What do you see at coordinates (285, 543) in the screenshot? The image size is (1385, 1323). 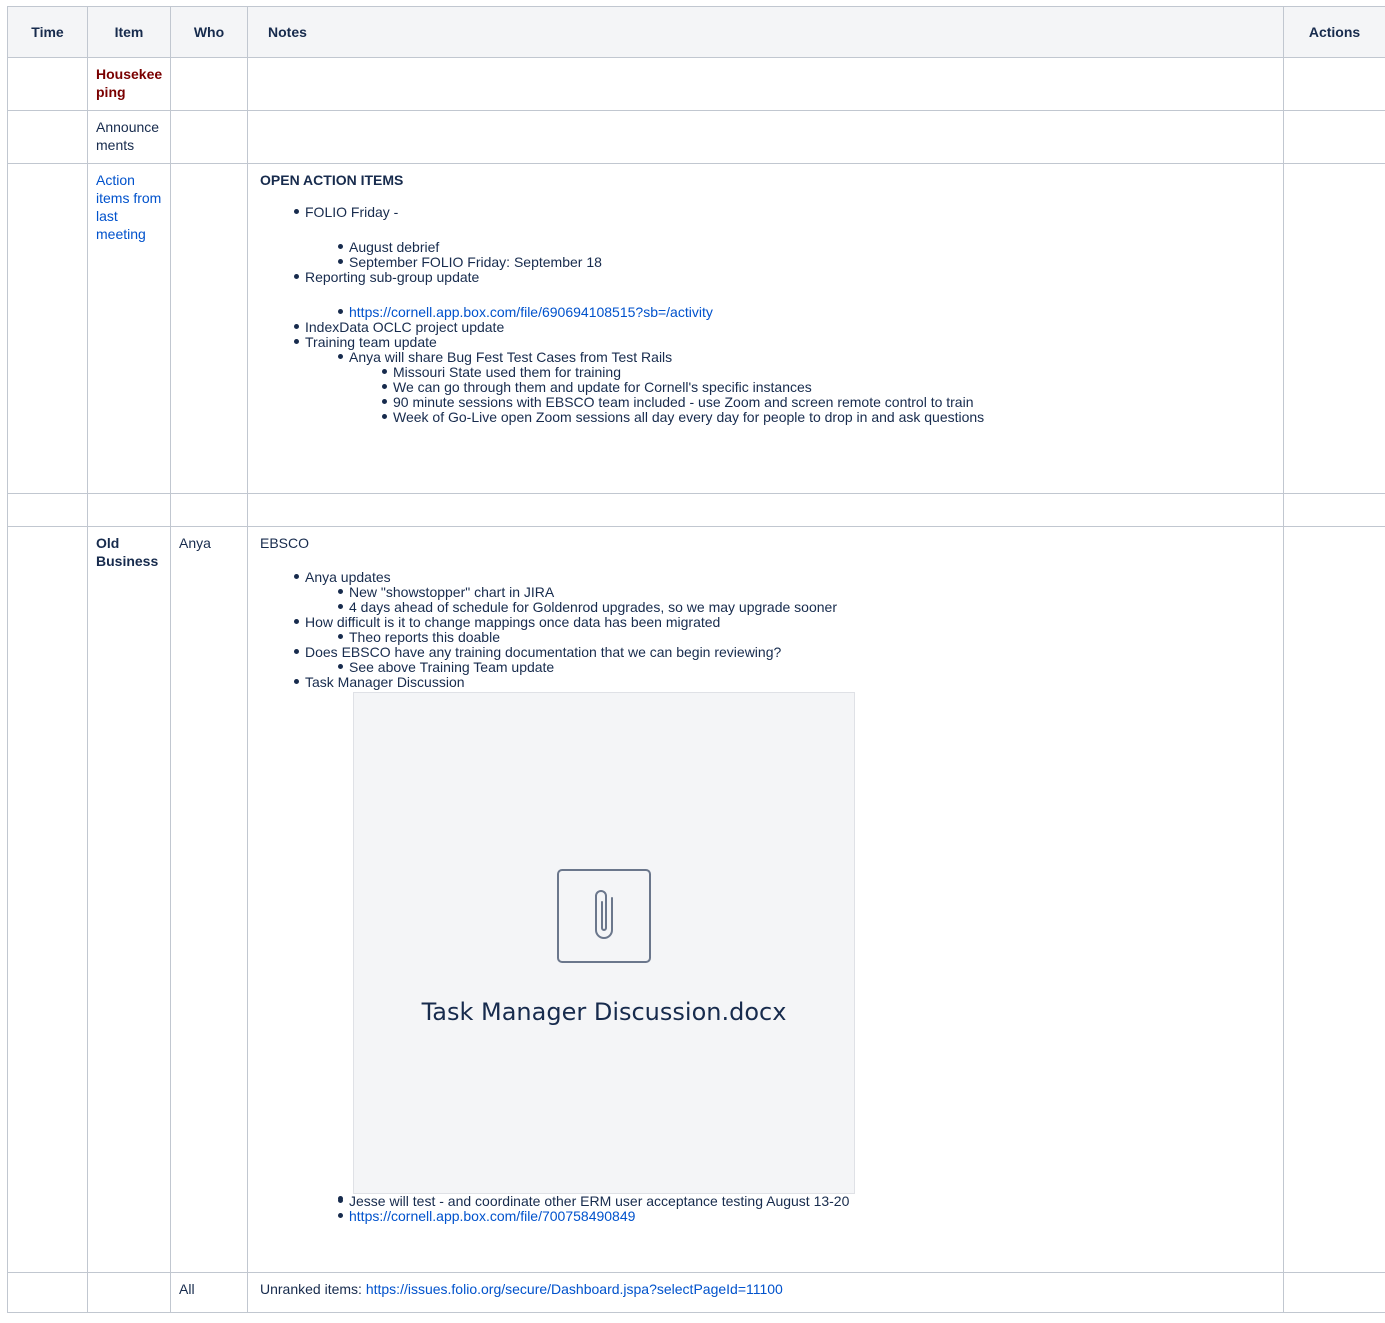 I see `ebsco-heading: EBSCO` at bounding box center [285, 543].